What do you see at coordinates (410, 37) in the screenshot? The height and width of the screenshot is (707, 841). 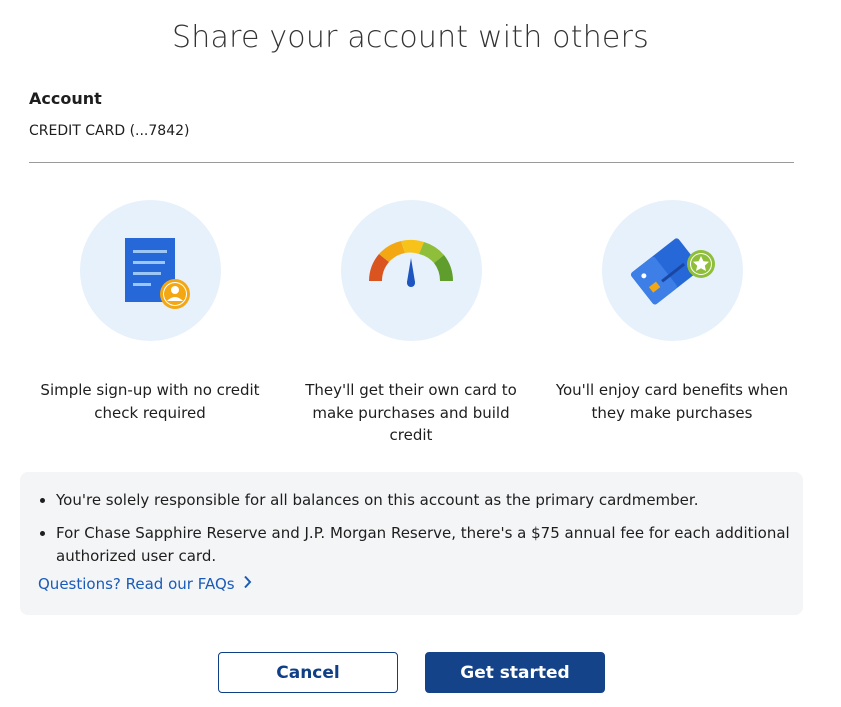 I see `page-title: Share your account with others` at bounding box center [410, 37].